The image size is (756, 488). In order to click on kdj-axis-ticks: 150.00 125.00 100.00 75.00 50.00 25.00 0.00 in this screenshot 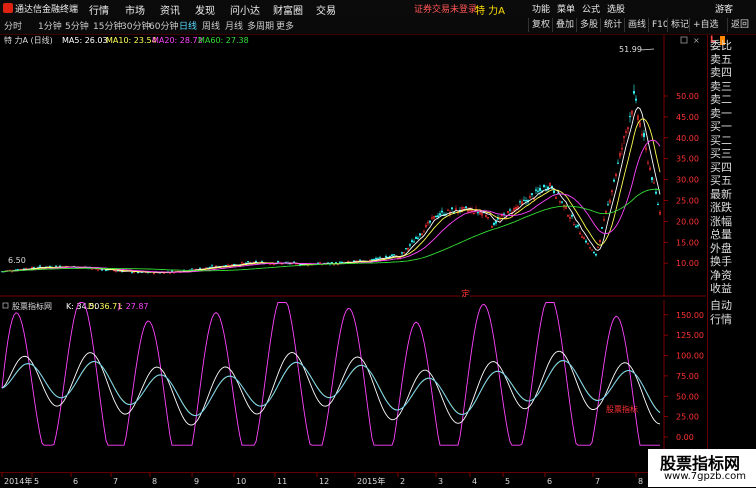, I will do `click(684, 376)`.